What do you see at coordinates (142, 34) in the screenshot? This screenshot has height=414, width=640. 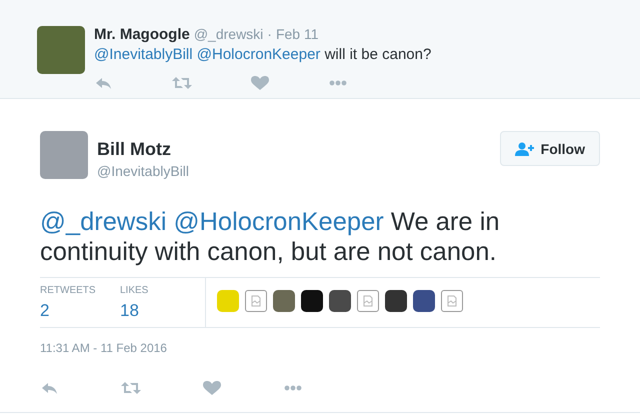 I see `user-name: Mr. Magoogle` at bounding box center [142, 34].